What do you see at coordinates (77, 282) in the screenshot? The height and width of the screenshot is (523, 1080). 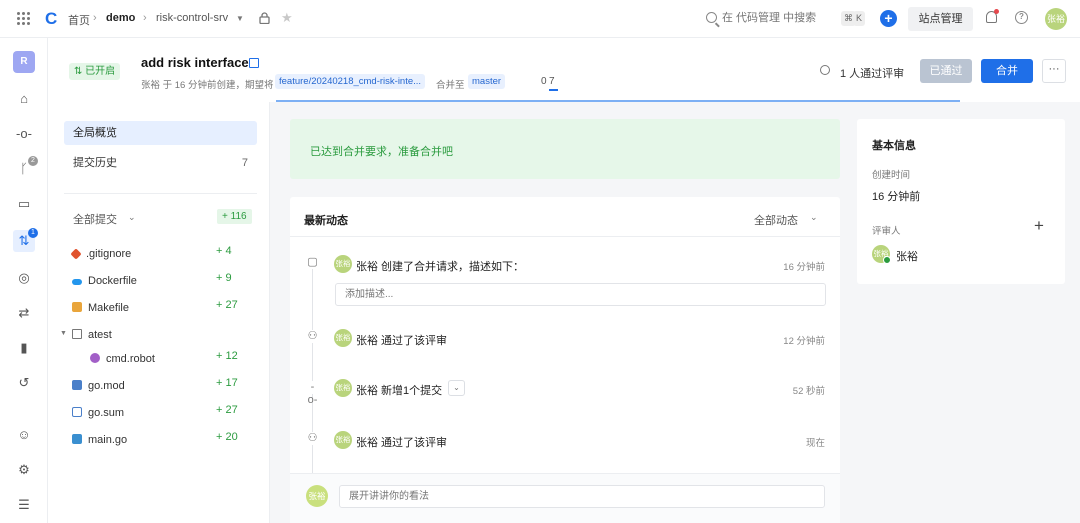 I see `docker-icon` at bounding box center [77, 282].